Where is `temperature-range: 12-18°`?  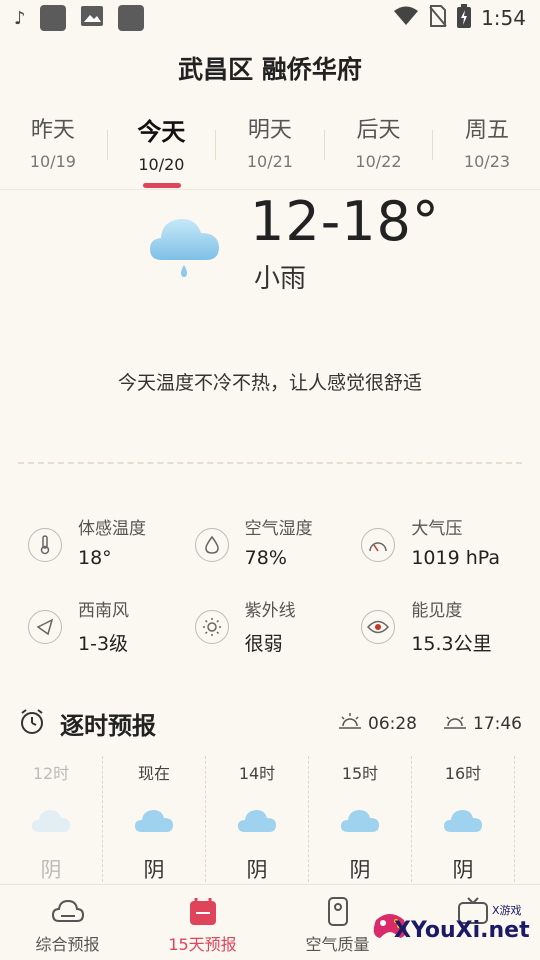
temperature-range: 12-18° is located at coordinates (345, 221).